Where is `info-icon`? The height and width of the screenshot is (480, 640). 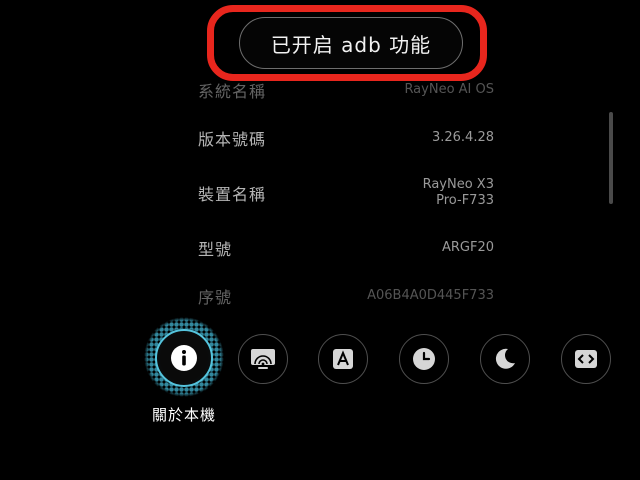
info-icon is located at coordinates (184, 358).